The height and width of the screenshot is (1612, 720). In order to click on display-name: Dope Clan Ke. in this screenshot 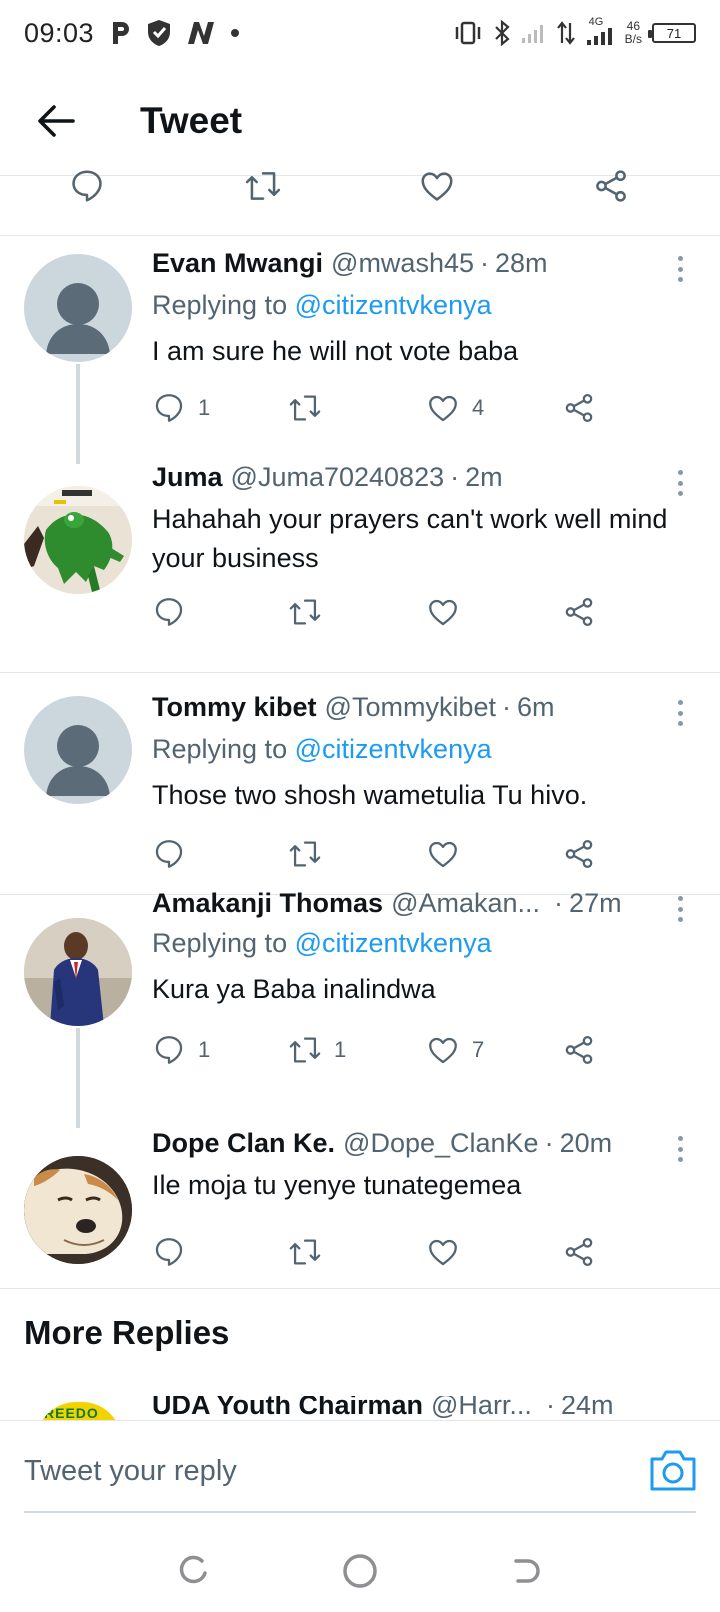, I will do `click(243, 1143)`.